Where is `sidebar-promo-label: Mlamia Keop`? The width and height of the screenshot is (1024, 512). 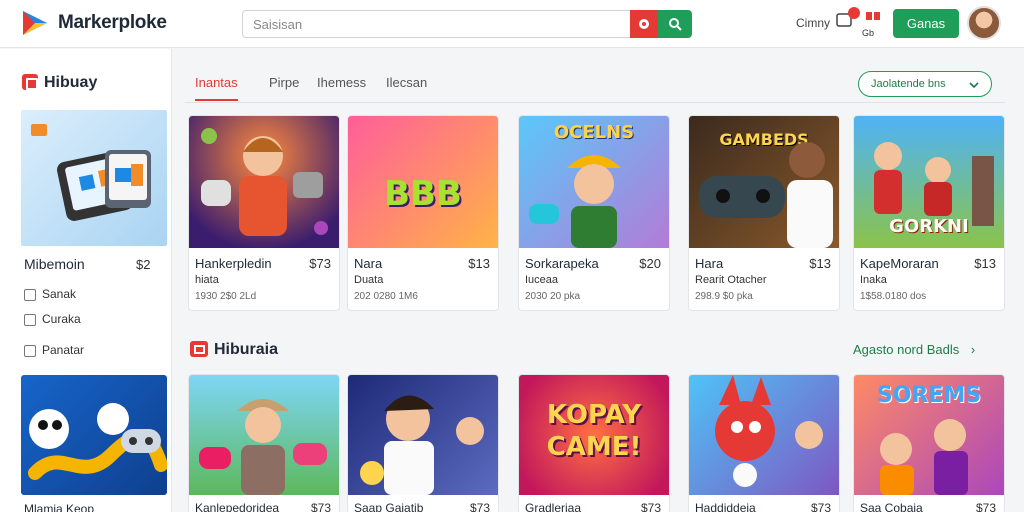
sidebar-promo-label: Mlamia Keop is located at coordinates (59, 507).